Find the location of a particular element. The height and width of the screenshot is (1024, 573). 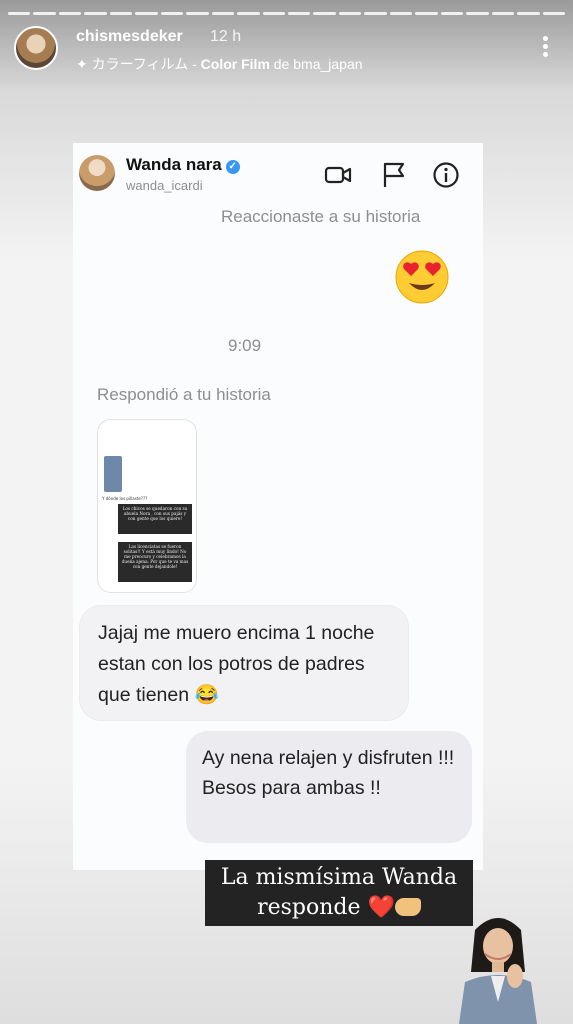

story-avatar is located at coordinates (36, 48).